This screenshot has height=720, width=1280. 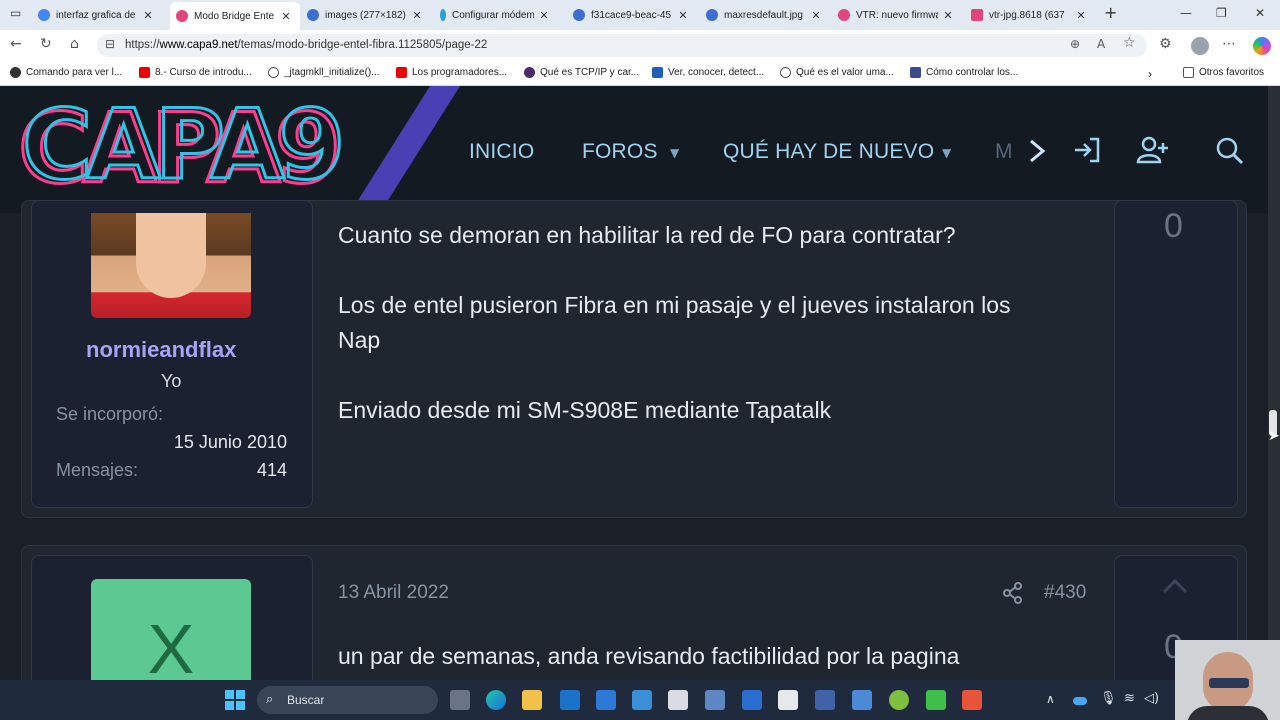 What do you see at coordinates (1150, 74) in the screenshot?
I see `chevron-right-icon: ›` at bounding box center [1150, 74].